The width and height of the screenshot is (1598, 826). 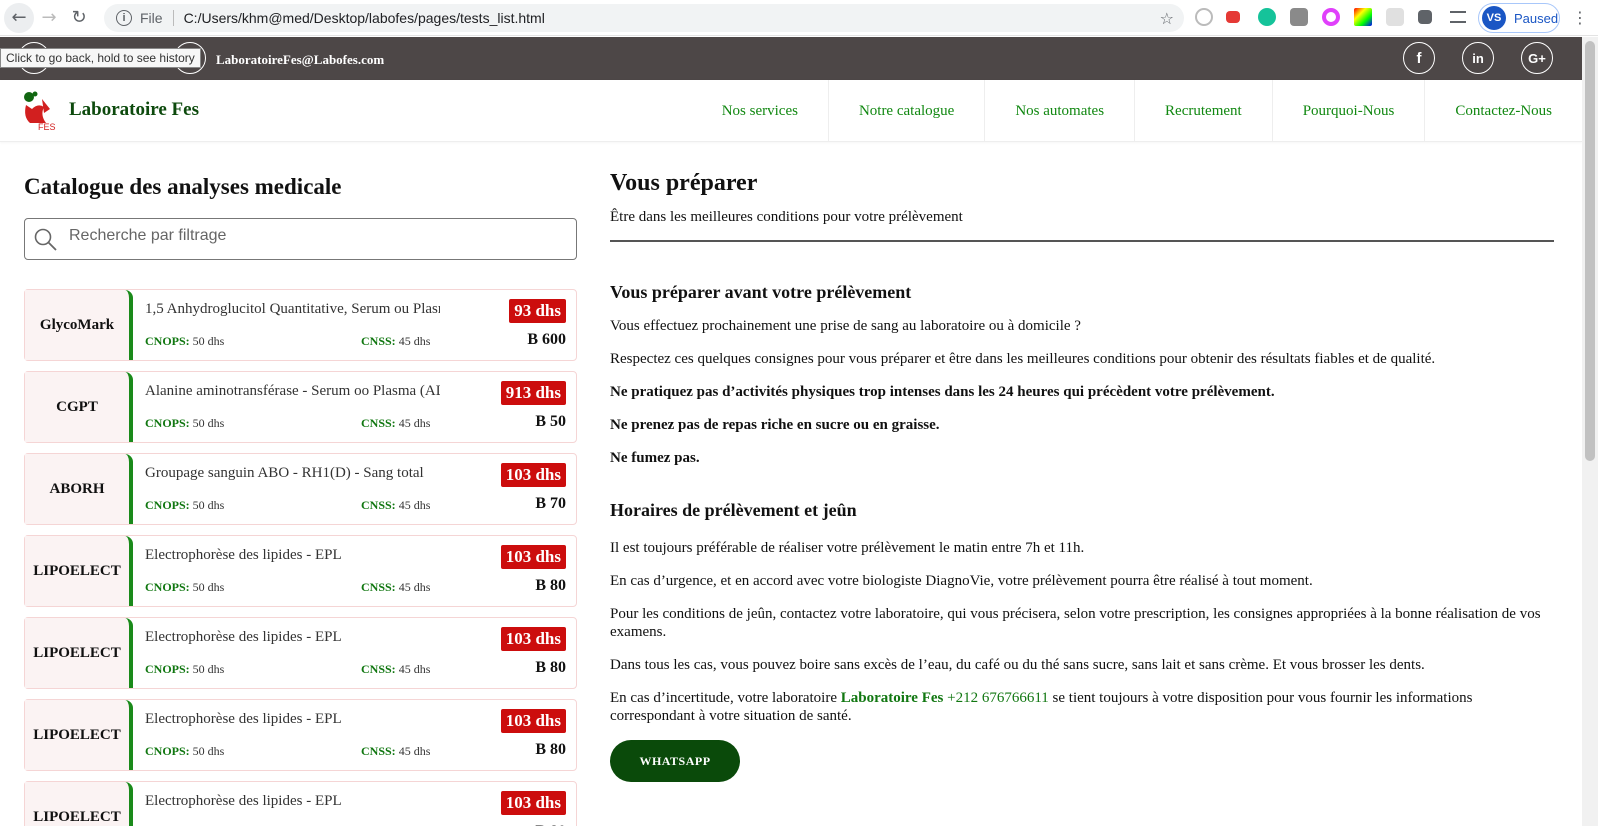 What do you see at coordinates (1363, 17) in the screenshot?
I see `extension-palette-icon` at bounding box center [1363, 17].